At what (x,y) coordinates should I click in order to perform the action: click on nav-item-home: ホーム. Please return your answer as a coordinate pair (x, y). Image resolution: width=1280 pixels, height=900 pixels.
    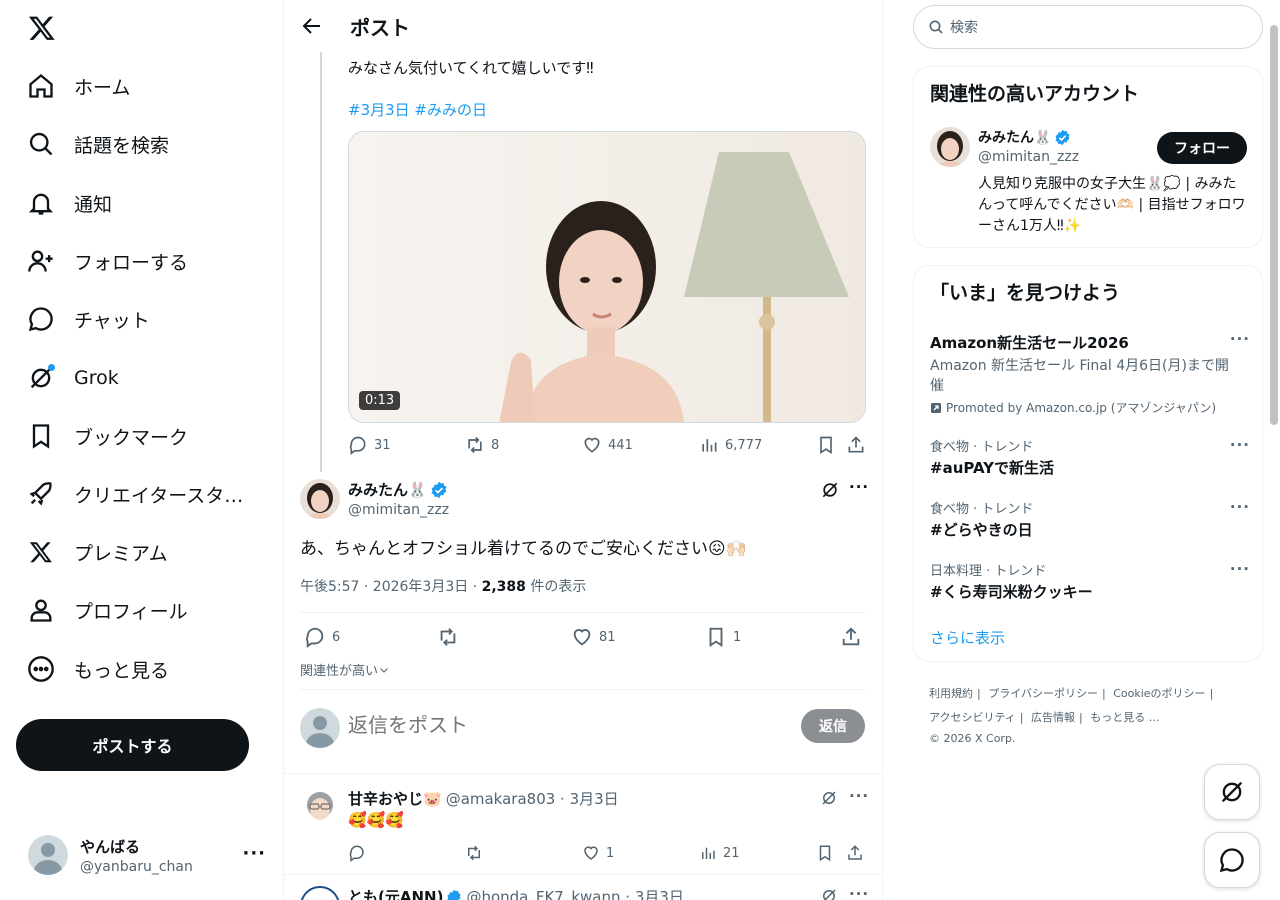
    Looking at the image, I should click on (146, 86).